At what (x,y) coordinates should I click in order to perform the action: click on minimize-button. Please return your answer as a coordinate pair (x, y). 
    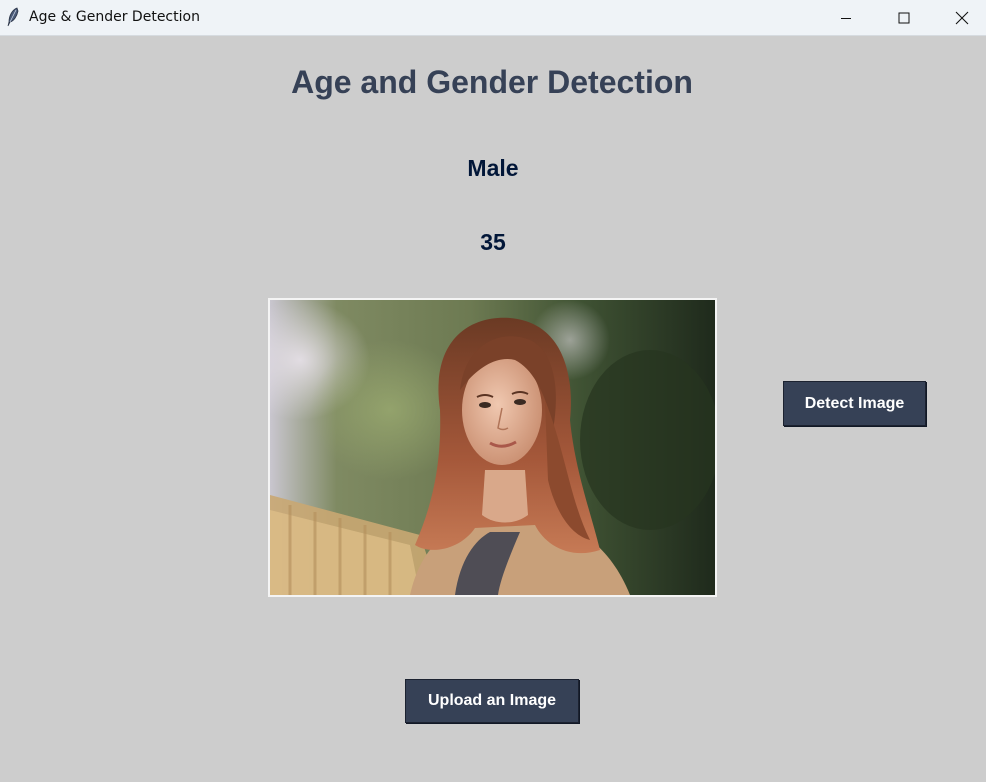
    Looking at the image, I should click on (846, 18).